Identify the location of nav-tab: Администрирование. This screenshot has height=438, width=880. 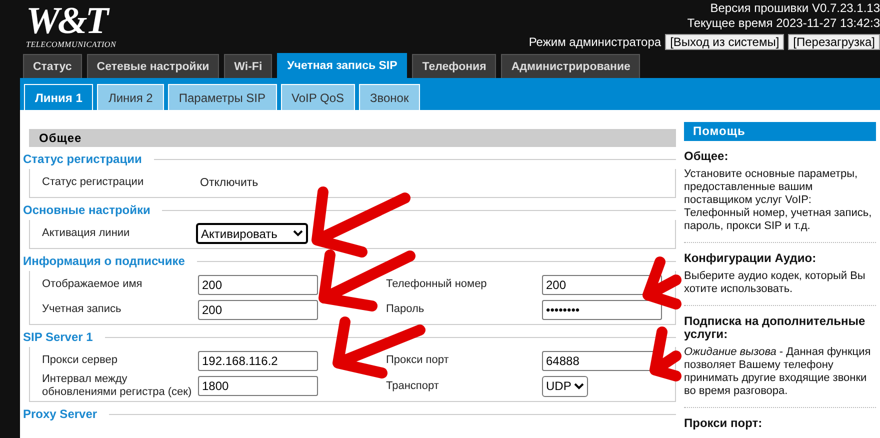
(570, 66).